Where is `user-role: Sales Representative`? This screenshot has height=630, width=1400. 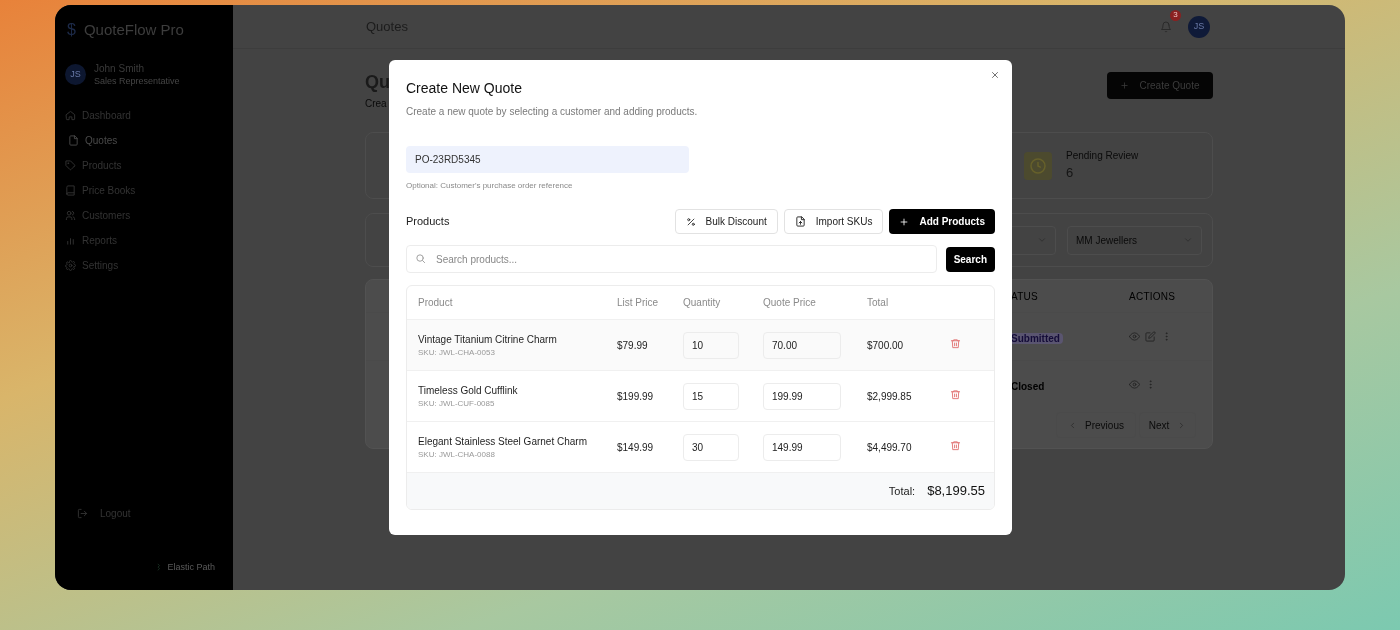 user-role: Sales Representative is located at coordinates (137, 81).